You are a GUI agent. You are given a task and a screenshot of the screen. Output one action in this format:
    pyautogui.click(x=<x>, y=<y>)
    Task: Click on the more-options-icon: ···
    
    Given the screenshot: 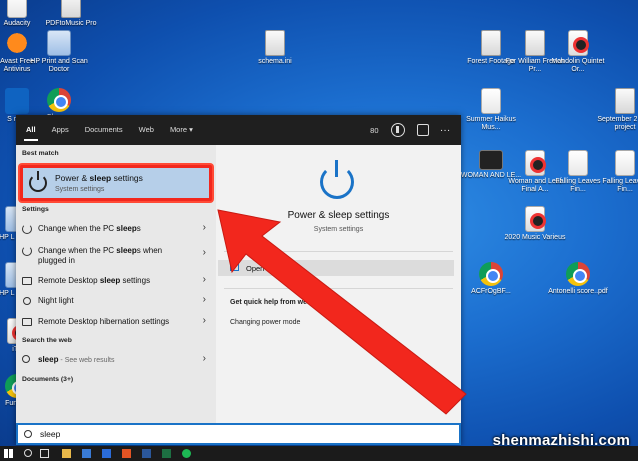 What is the action you would take?
    pyautogui.click(x=446, y=130)
    